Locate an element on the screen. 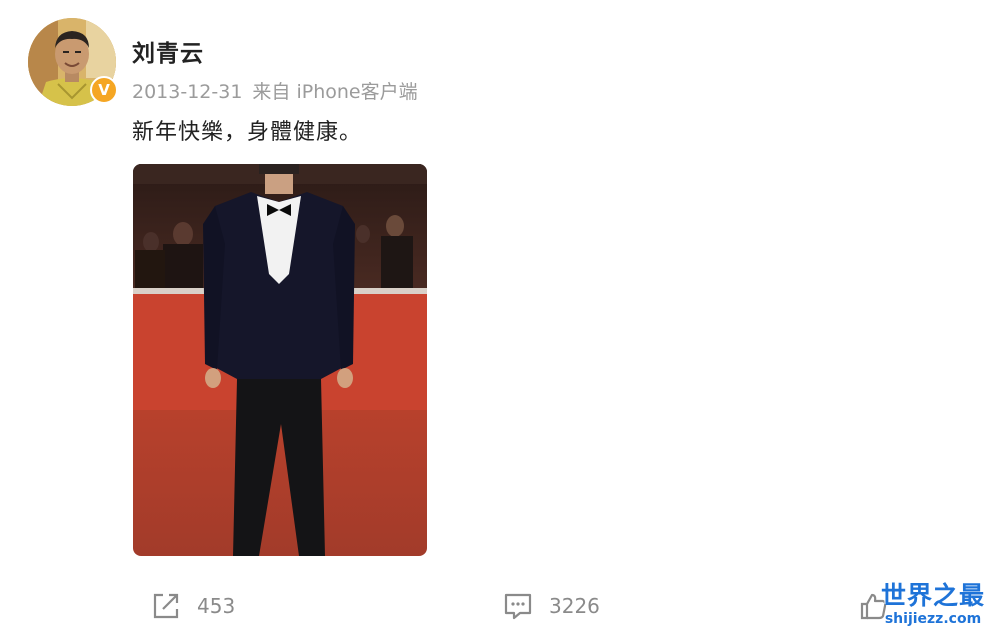 Image resolution: width=1000 pixels, height=639 pixels. comment-button: 3226 is located at coordinates (551, 606).